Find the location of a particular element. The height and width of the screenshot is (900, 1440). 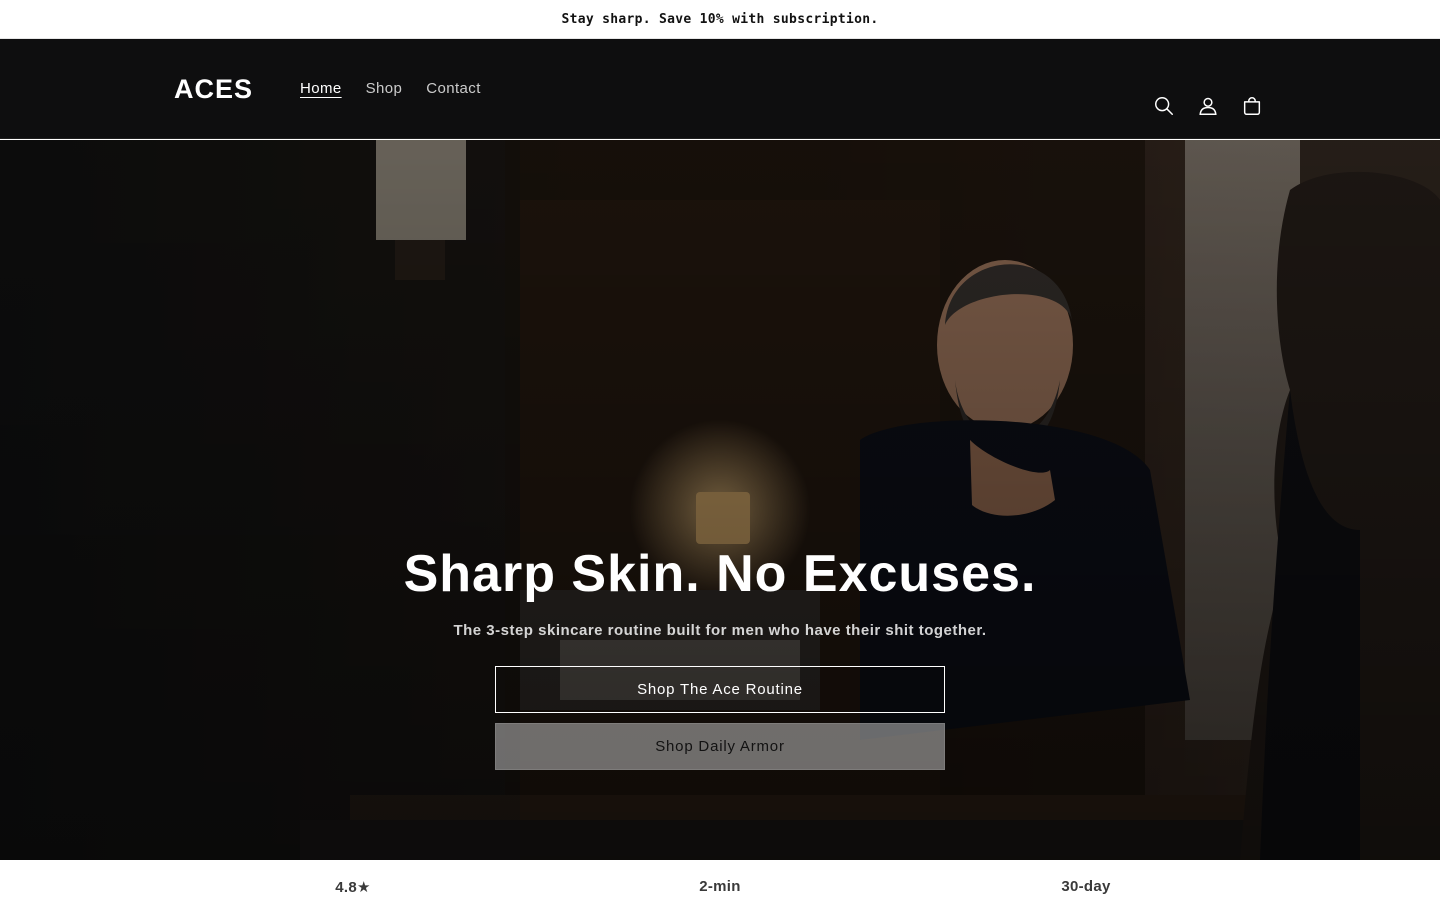

shop-daily-armor-button: Shop Daily Armor is located at coordinates (720, 746).